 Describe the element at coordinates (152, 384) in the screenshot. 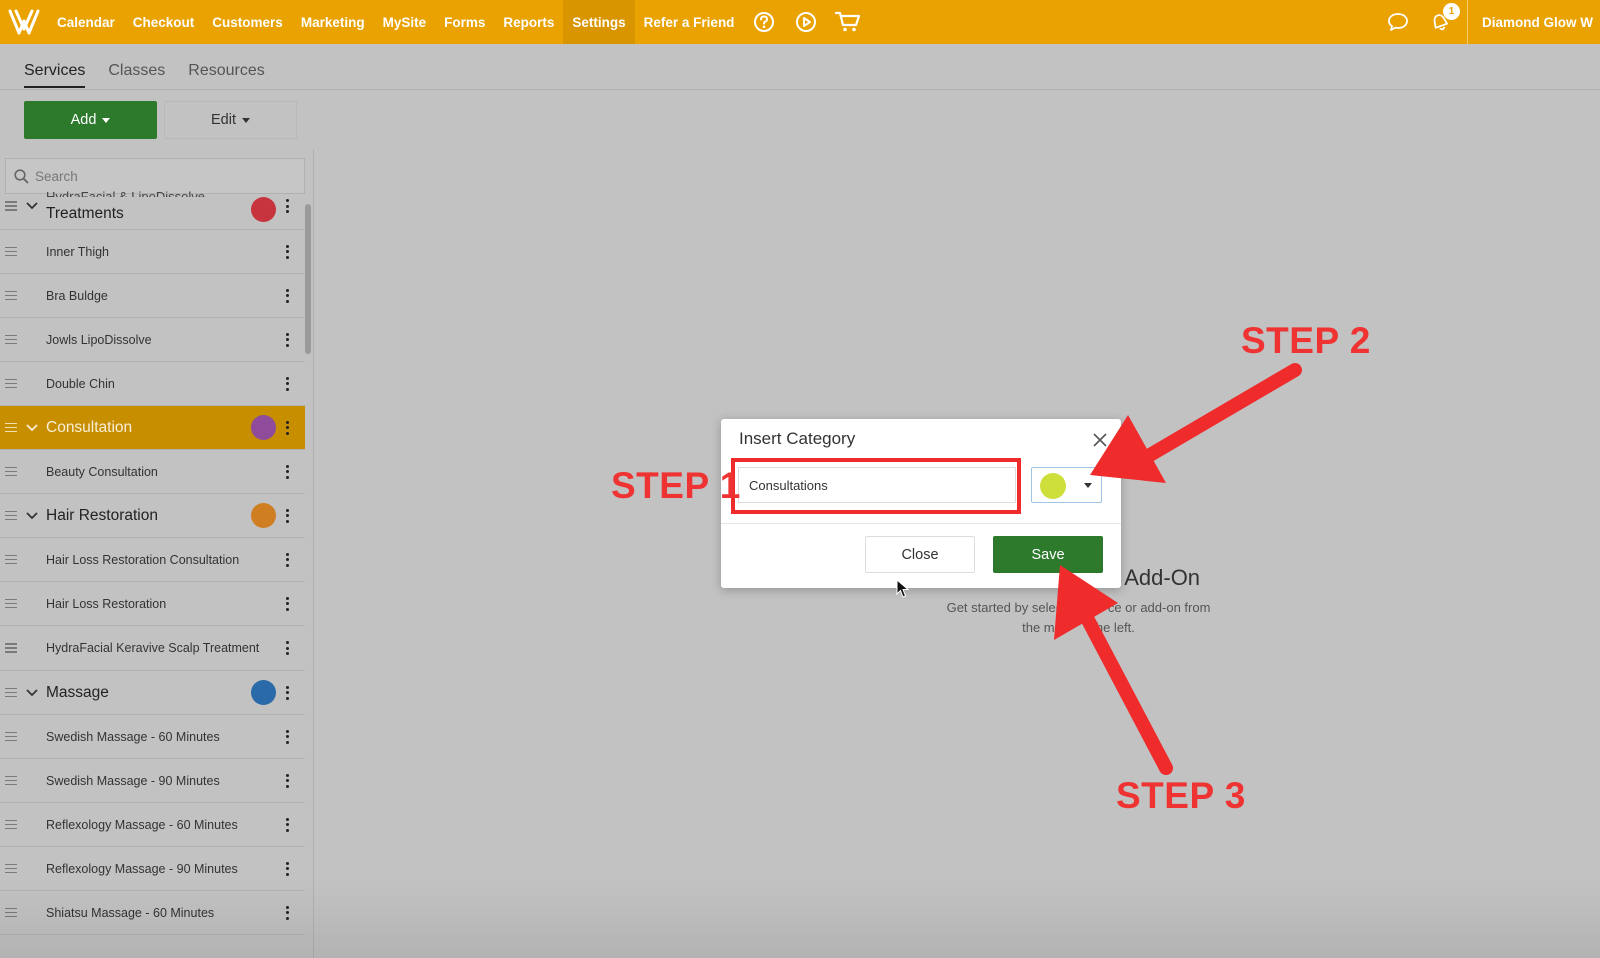

I see `service-row: Double Chin` at that location.